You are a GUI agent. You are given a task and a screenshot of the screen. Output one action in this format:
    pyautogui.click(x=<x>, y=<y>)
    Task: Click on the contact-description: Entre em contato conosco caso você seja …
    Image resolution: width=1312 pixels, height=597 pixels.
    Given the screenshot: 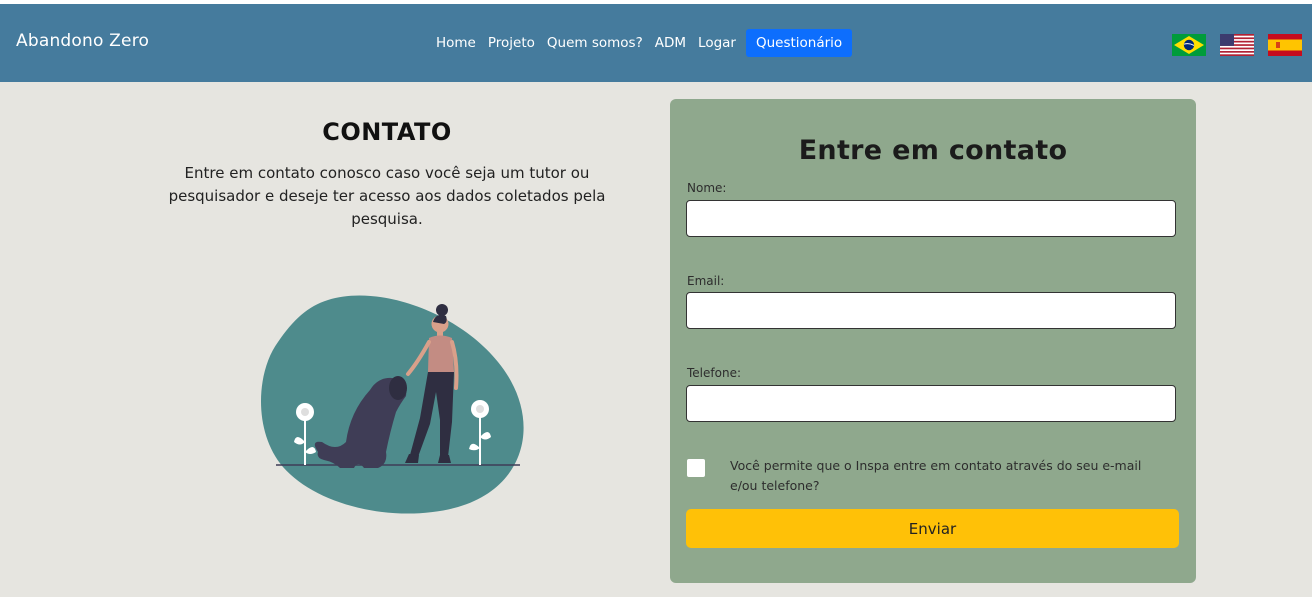 What is the action you would take?
    pyautogui.click(x=387, y=196)
    